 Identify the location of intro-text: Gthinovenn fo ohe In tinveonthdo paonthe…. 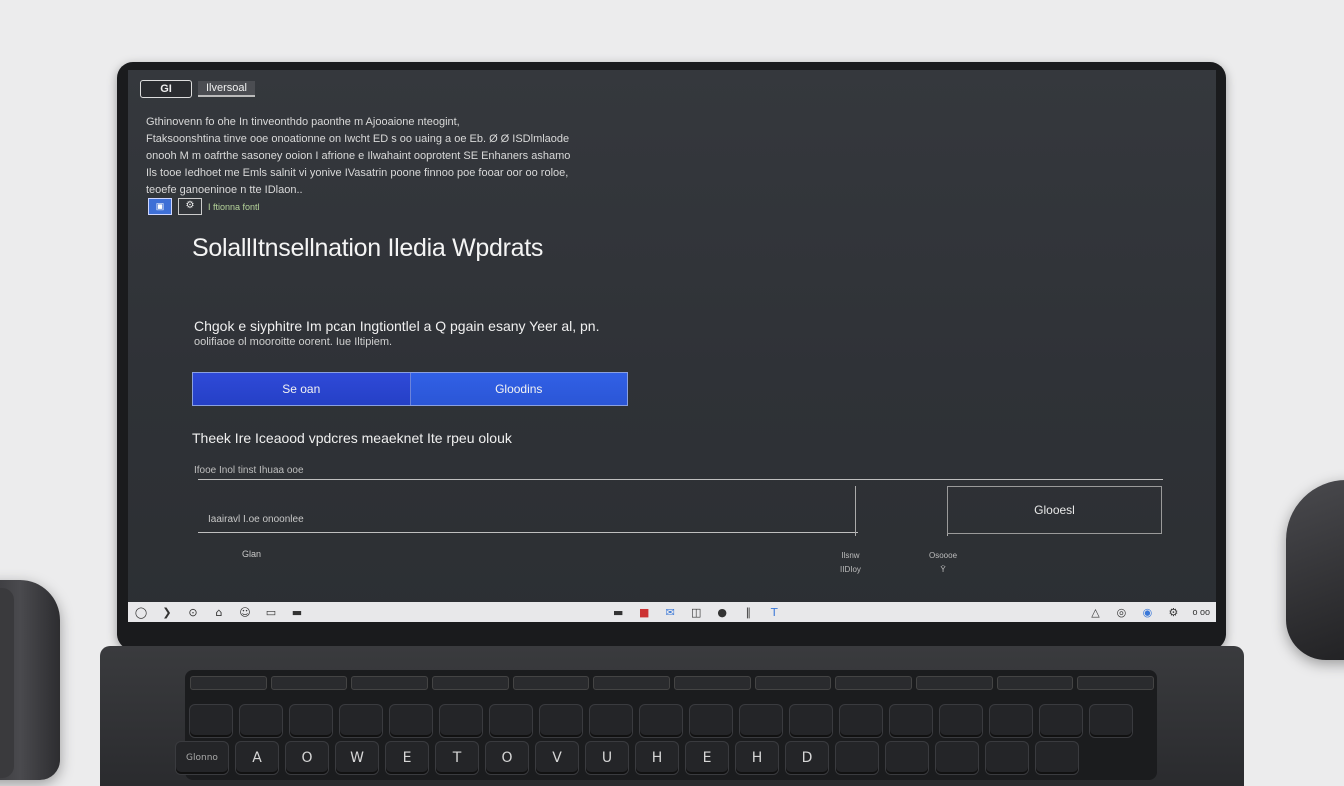
(381, 156).